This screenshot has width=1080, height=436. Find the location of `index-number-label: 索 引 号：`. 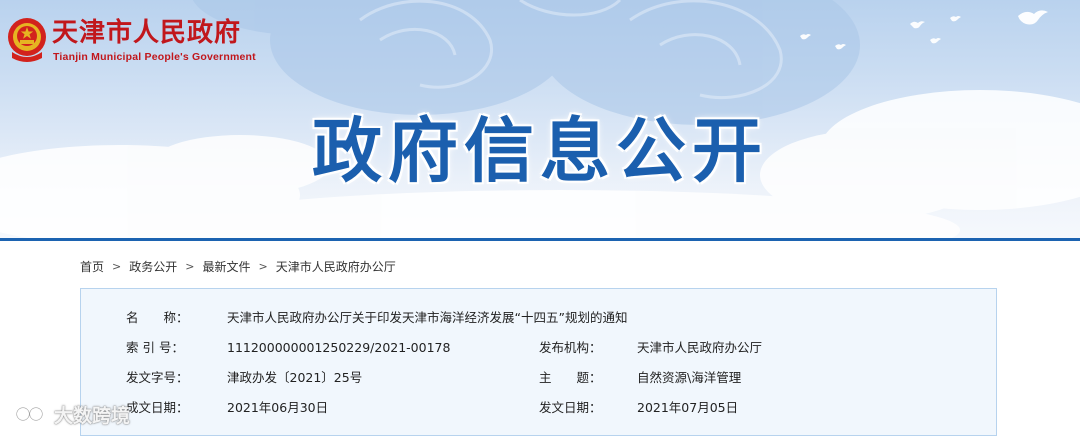

index-number-label: 索 引 号： is located at coordinates (155, 347).